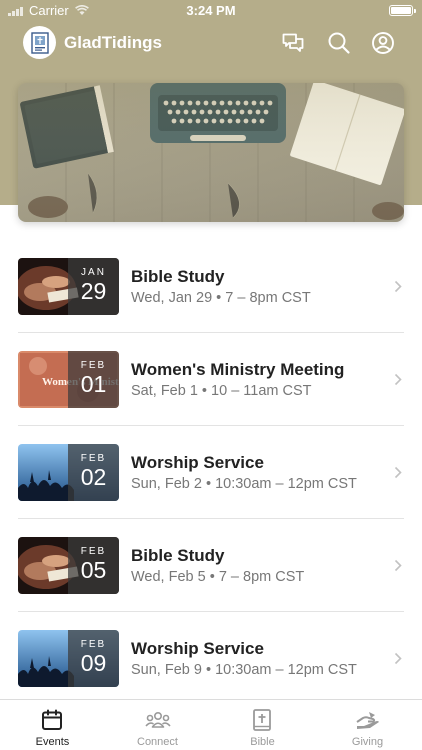  I want to click on status-bar: Carrier 3:24 PM, so click(211, 11).